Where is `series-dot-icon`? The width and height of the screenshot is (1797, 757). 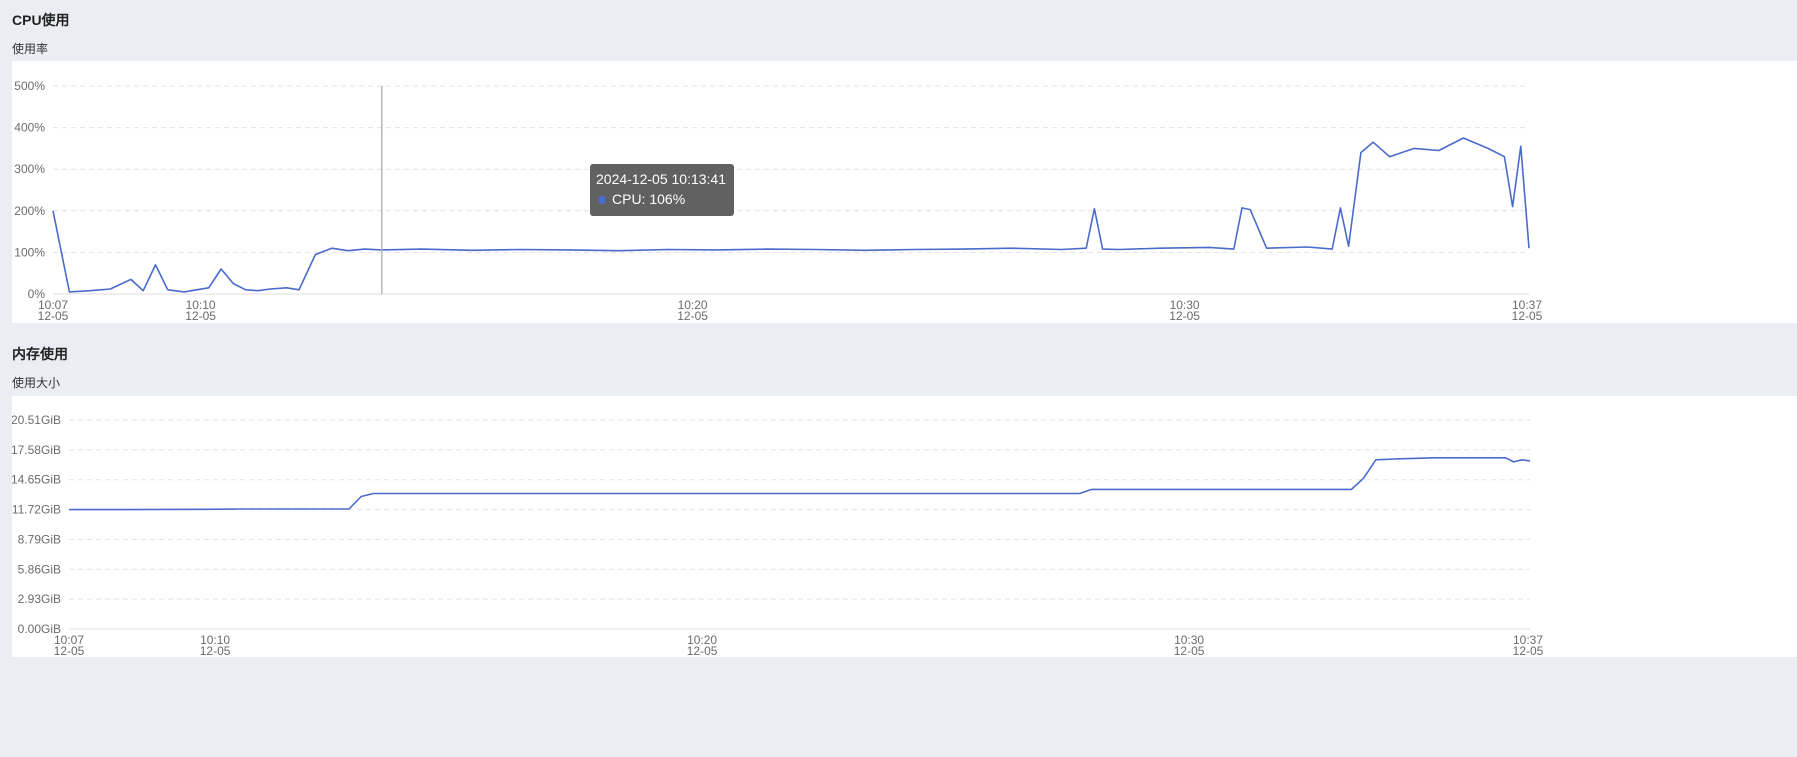 series-dot-icon is located at coordinates (602, 200).